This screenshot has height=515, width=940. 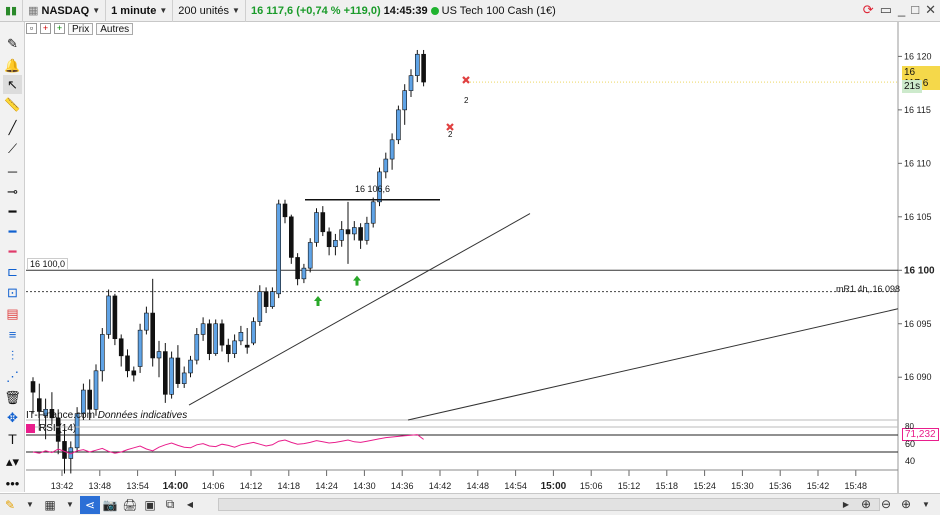 I want to click on clock-time: 14:45:39, so click(x=405, y=10).